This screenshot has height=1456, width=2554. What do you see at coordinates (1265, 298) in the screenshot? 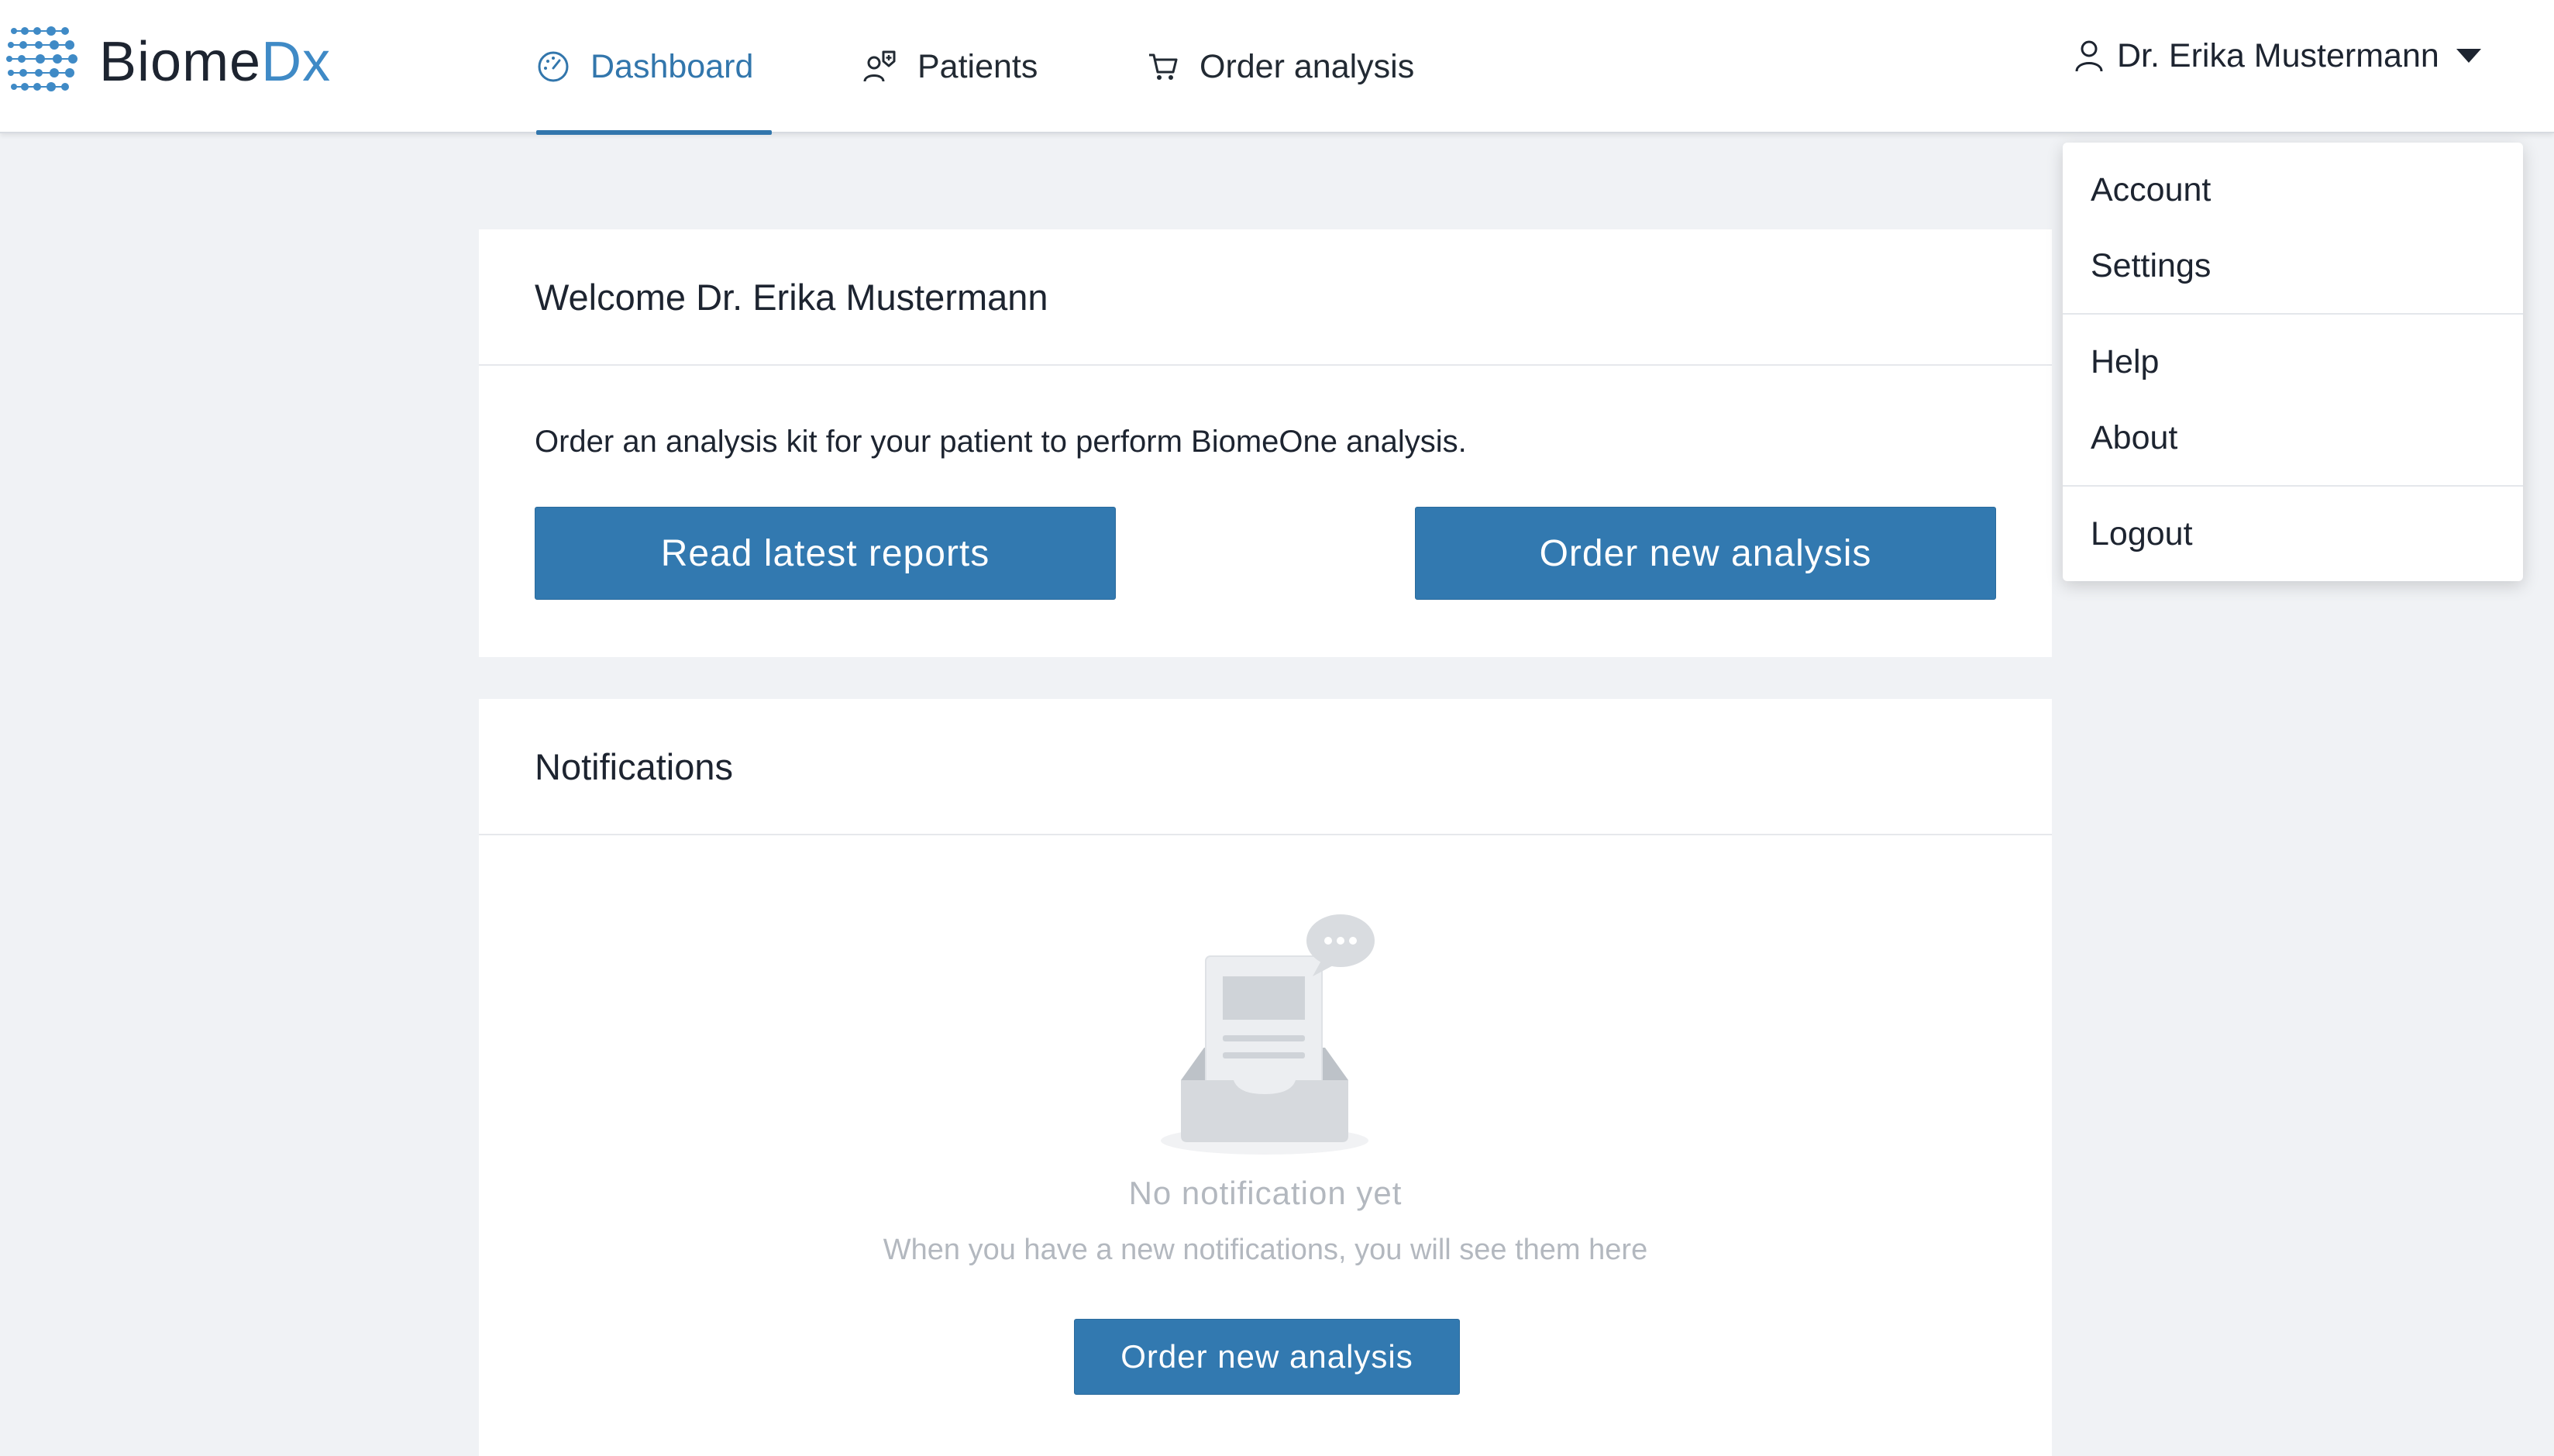
I see `welcome-card-header: Welcome Dr. Erika Mustermann` at bounding box center [1265, 298].